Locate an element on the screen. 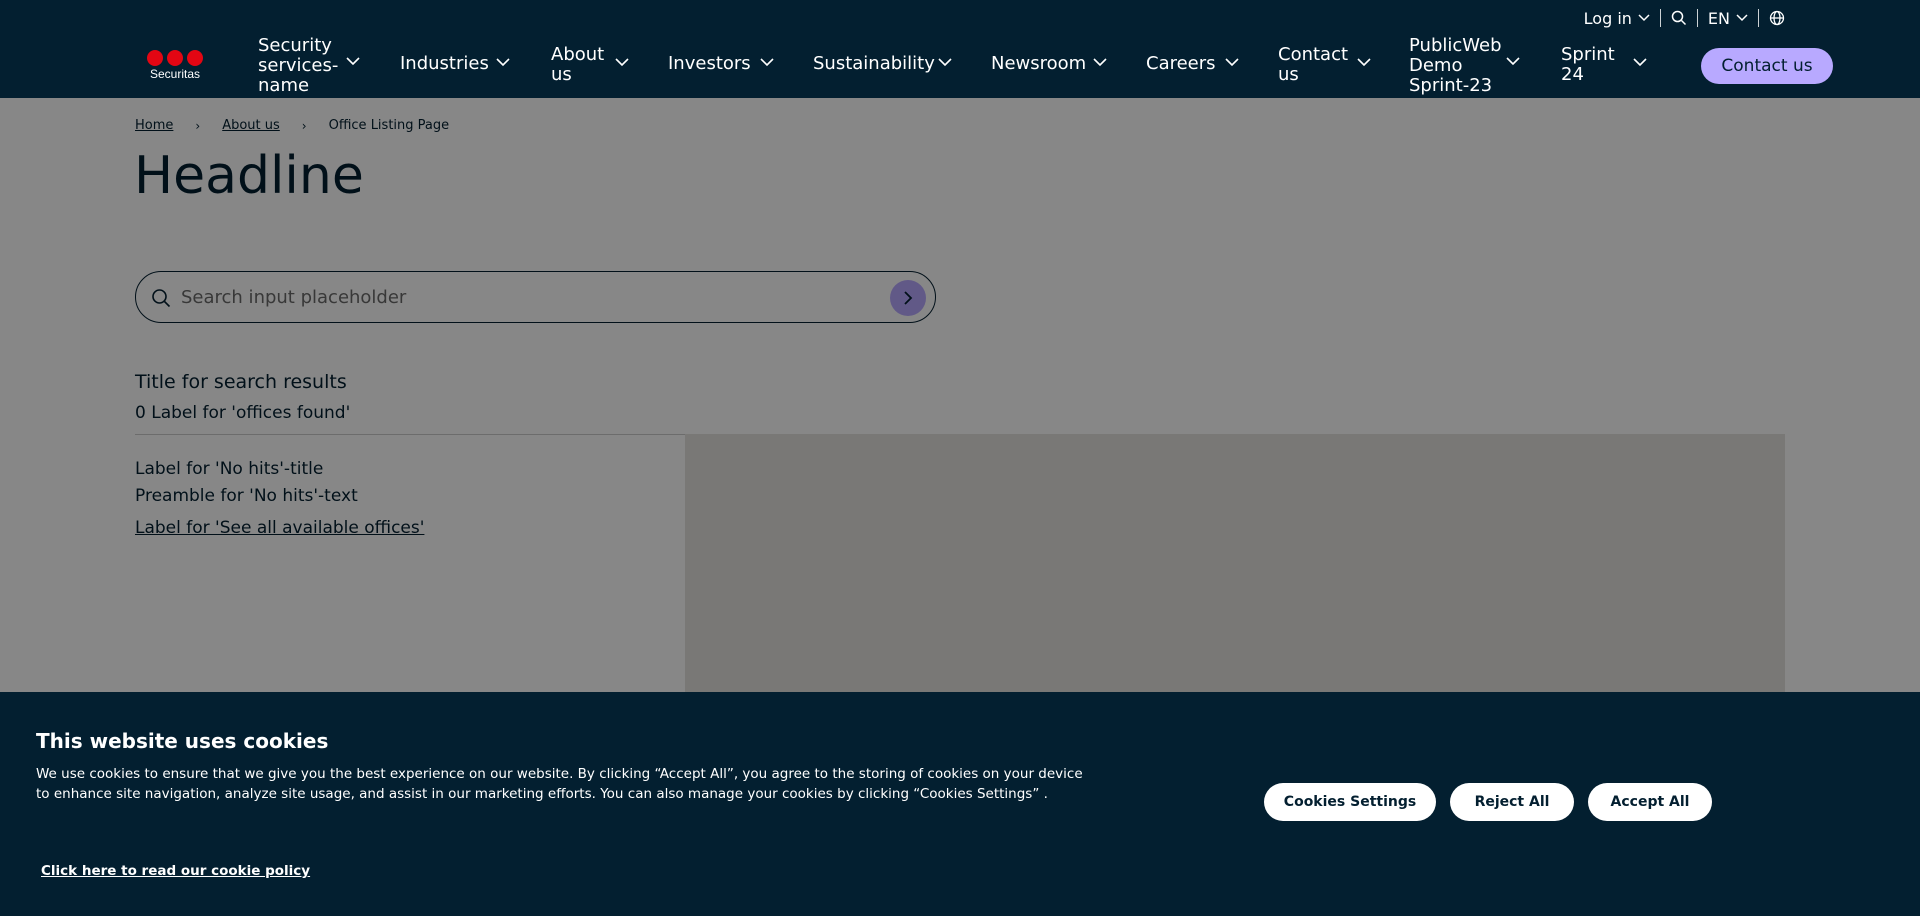  nav-sprint-24: Sprint 24 is located at coordinates (1604, 64).